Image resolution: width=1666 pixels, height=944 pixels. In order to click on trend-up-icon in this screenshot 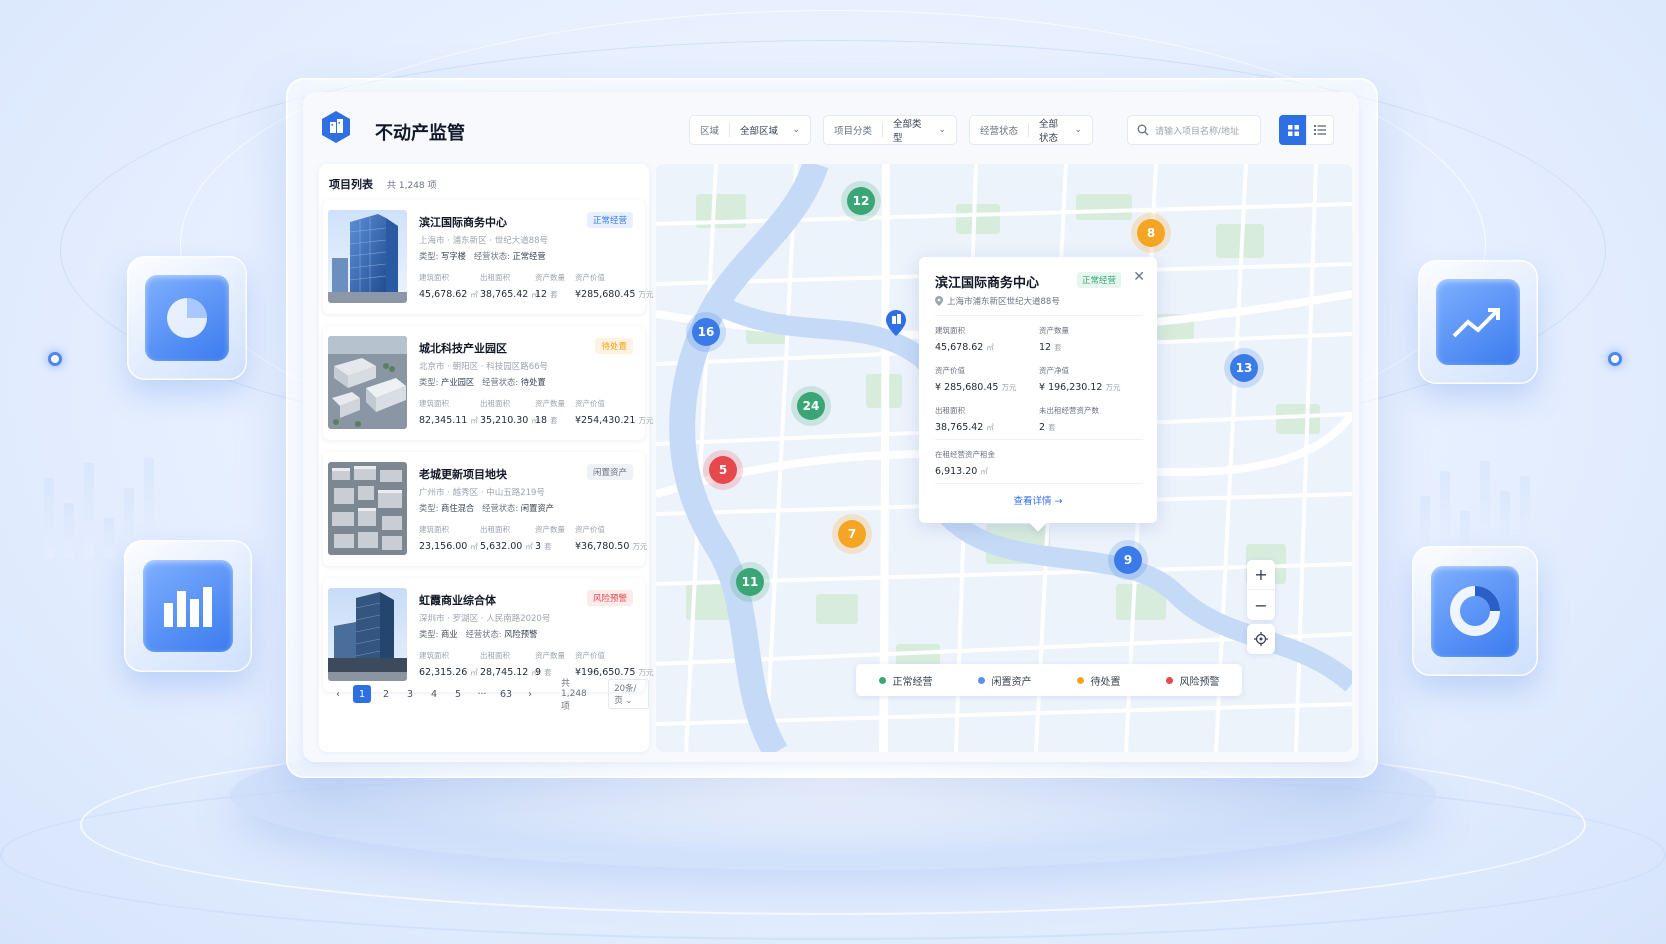, I will do `click(1478, 322)`.